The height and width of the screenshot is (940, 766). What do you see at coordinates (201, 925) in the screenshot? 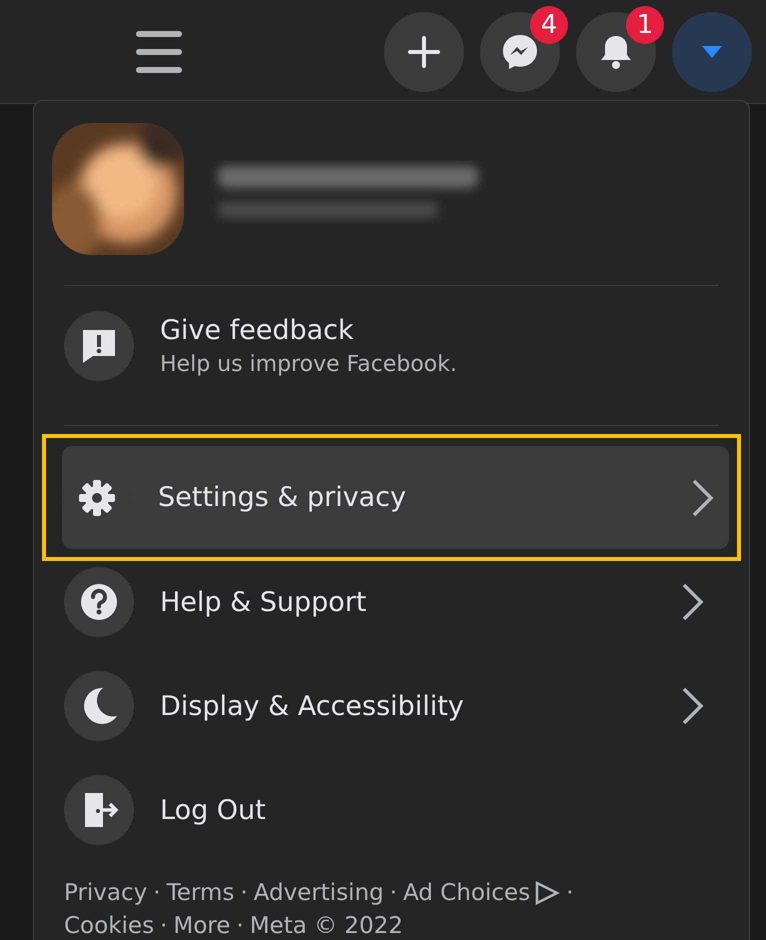
I see `footer-link: More` at bounding box center [201, 925].